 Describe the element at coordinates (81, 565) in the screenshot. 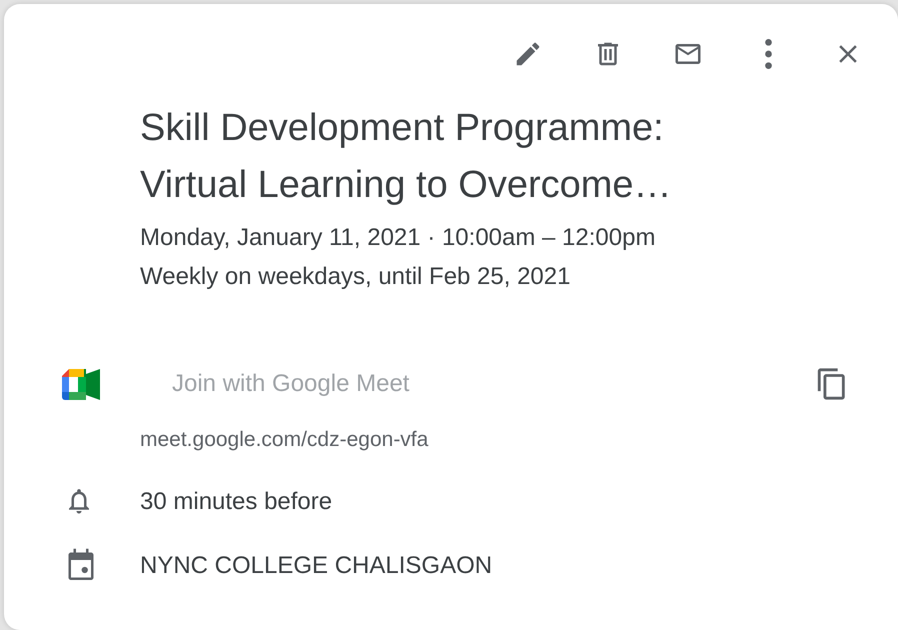

I see `calendar-icon` at that location.